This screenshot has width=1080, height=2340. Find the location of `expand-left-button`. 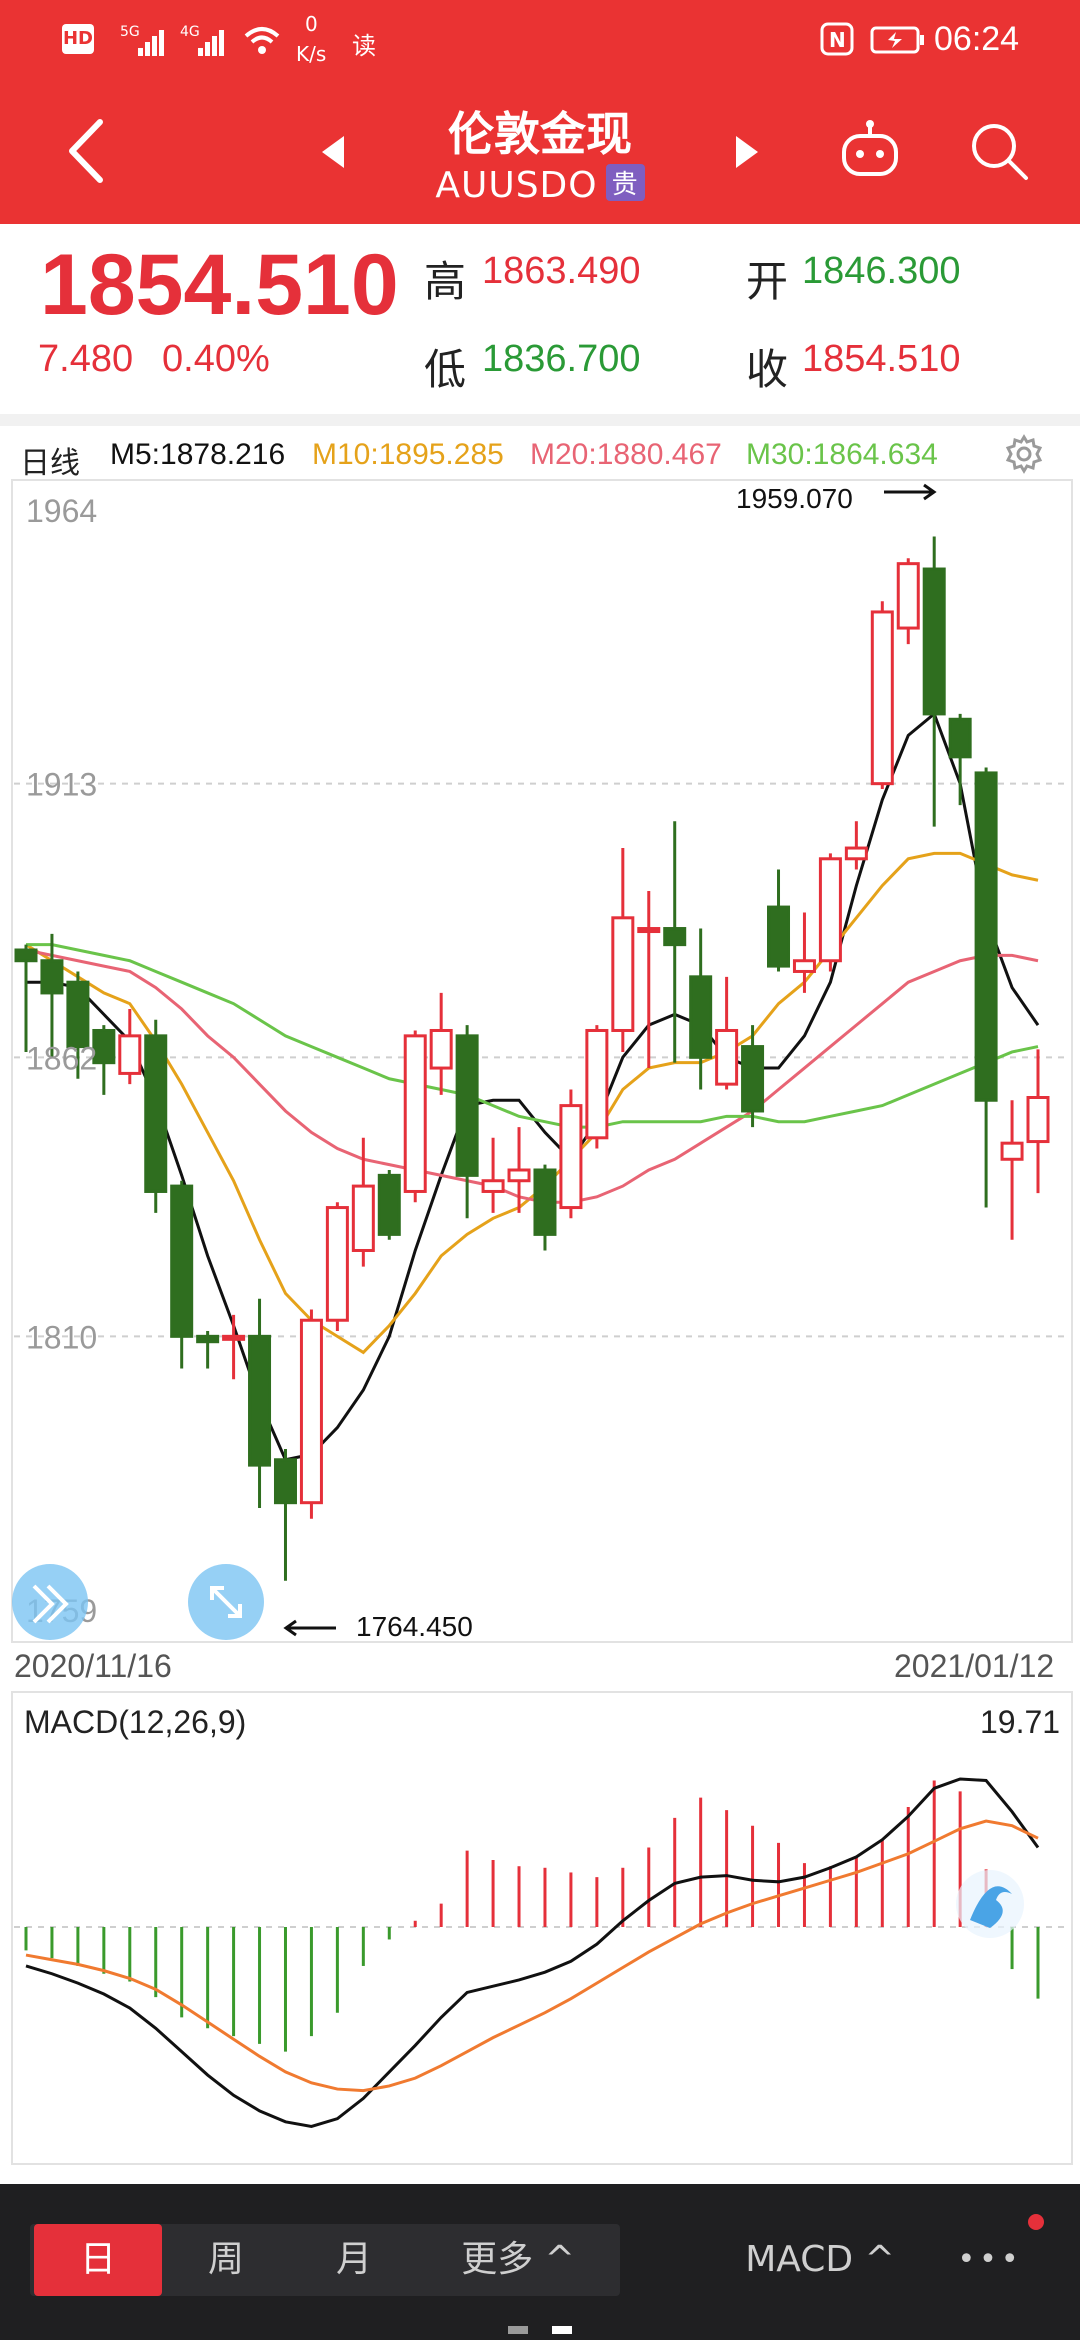

expand-left-button is located at coordinates (50, 1602).